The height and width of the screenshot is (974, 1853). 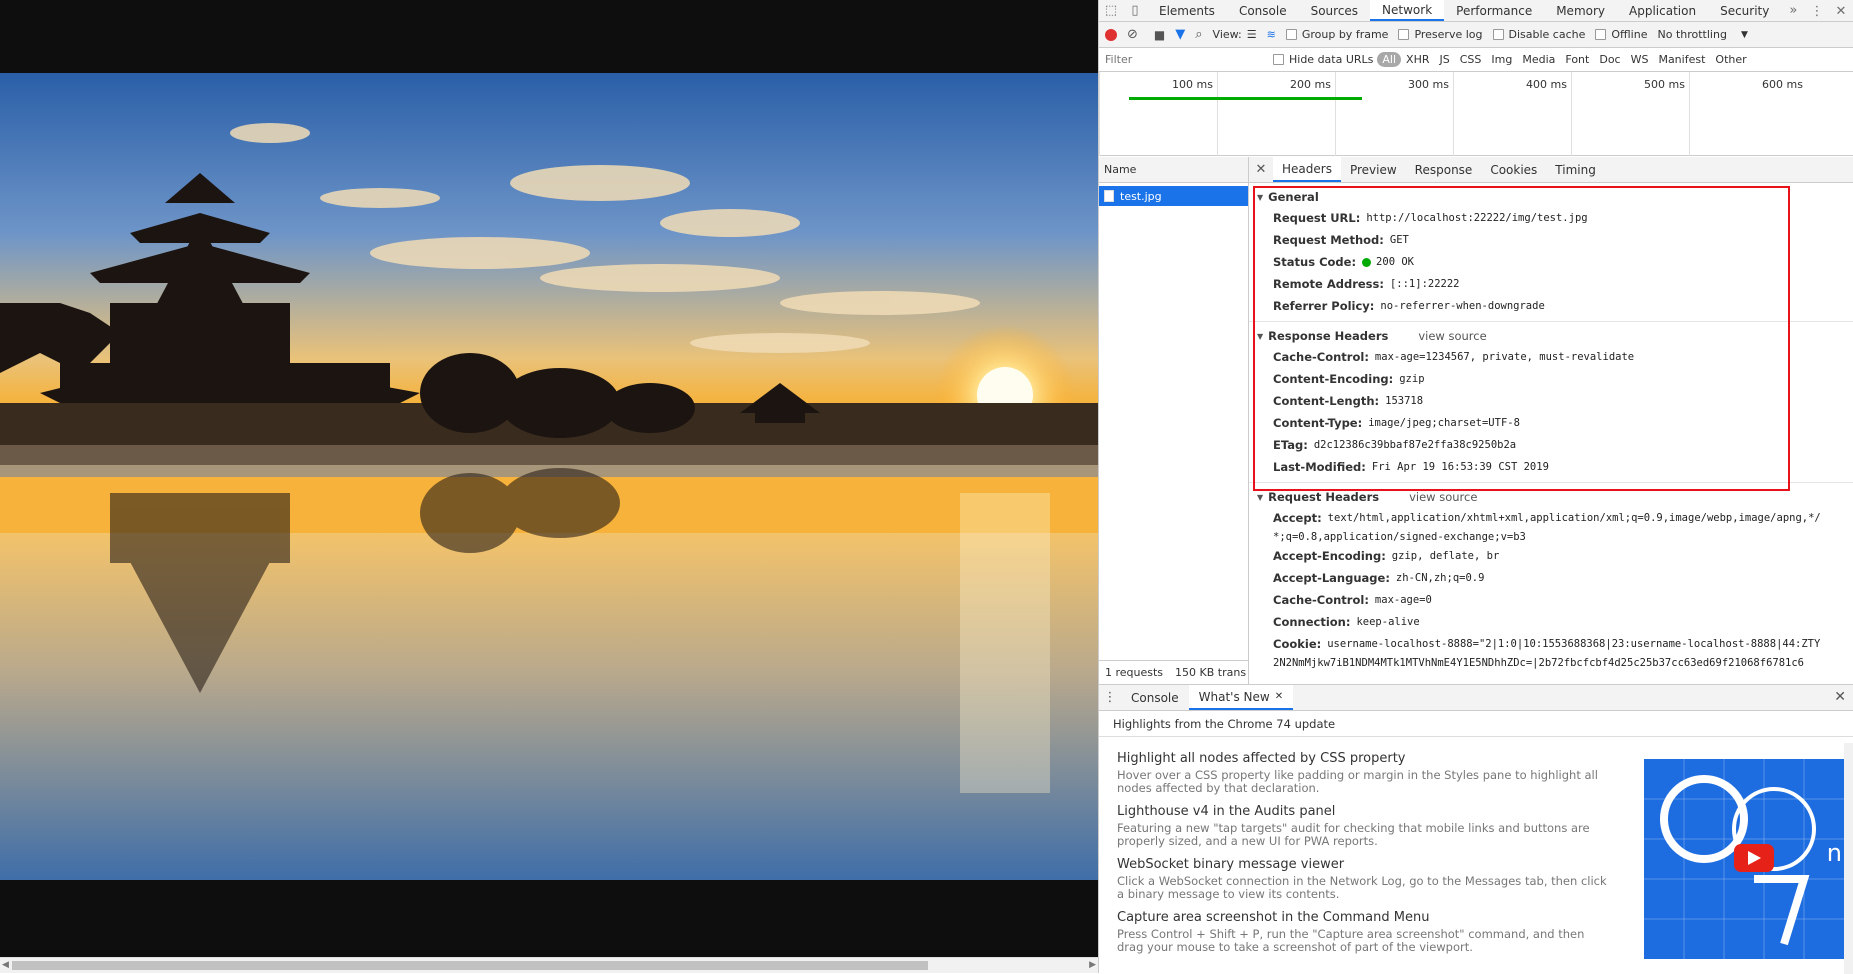 I want to click on large-rows-button: ☰, so click(x=1252, y=34).